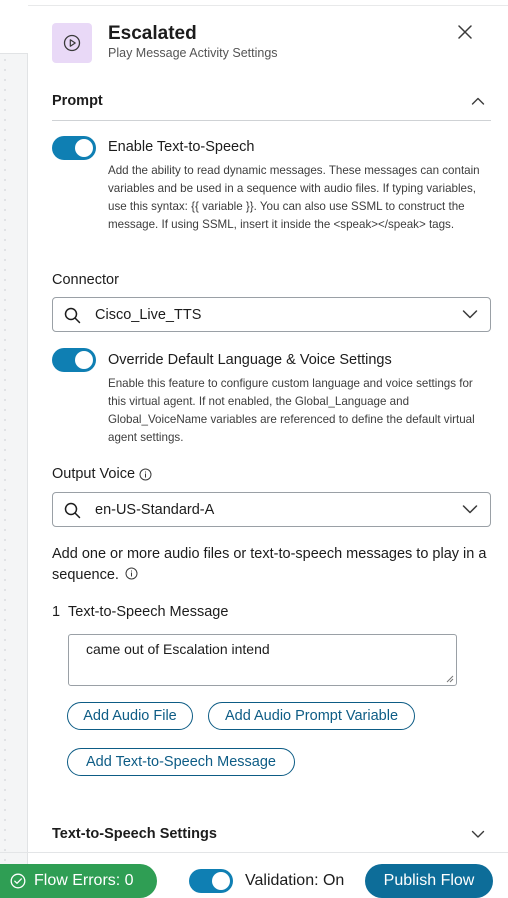  What do you see at coordinates (72, 43) in the screenshot?
I see `play-circle-icon` at bounding box center [72, 43].